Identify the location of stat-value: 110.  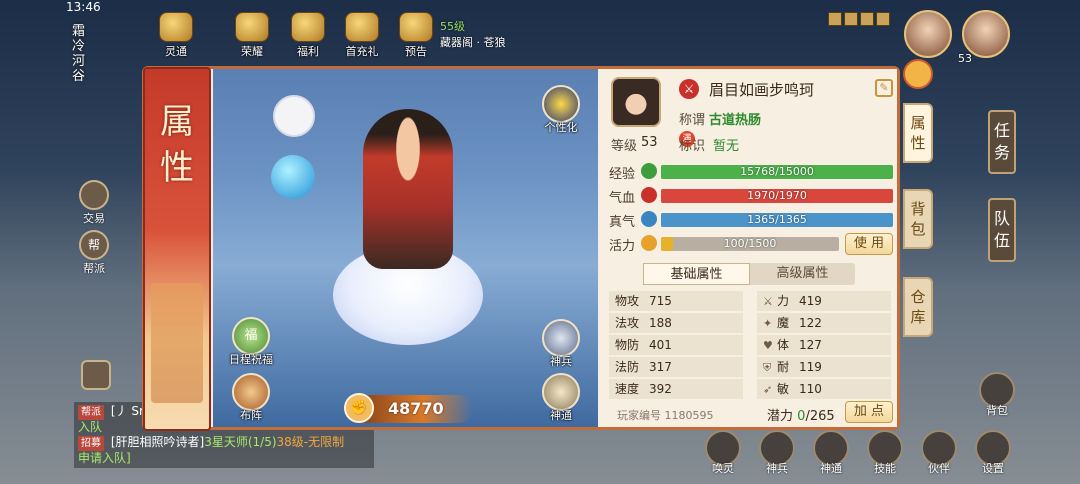
(810, 389).